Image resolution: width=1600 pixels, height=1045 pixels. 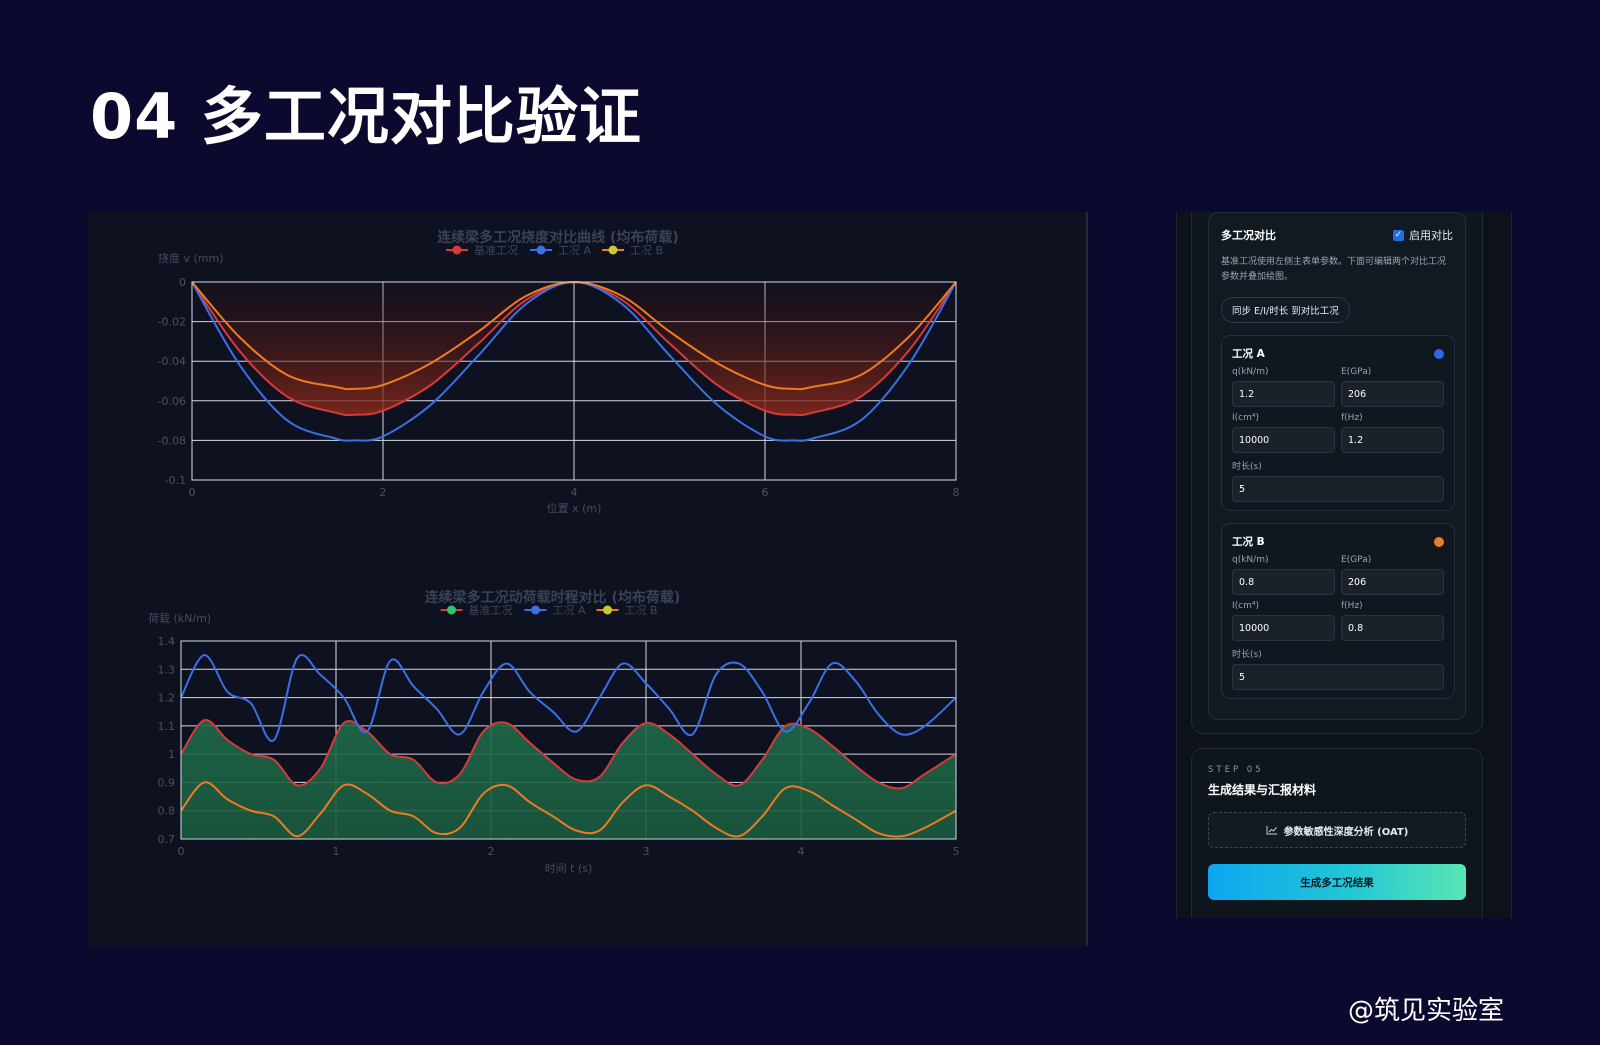 I want to click on chart1-ylabel: 挠度 v (mm), so click(x=191, y=258).